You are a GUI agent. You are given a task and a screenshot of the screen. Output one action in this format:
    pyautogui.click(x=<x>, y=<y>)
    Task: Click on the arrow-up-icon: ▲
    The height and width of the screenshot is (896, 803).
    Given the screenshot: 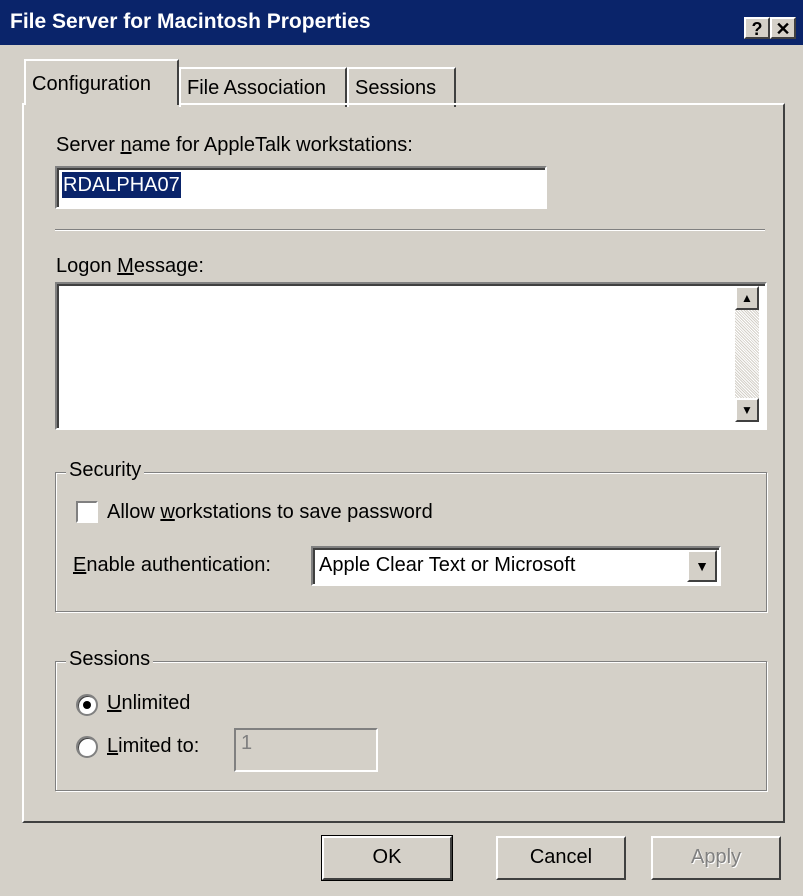 What is the action you would take?
    pyautogui.click(x=747, y=298)
    